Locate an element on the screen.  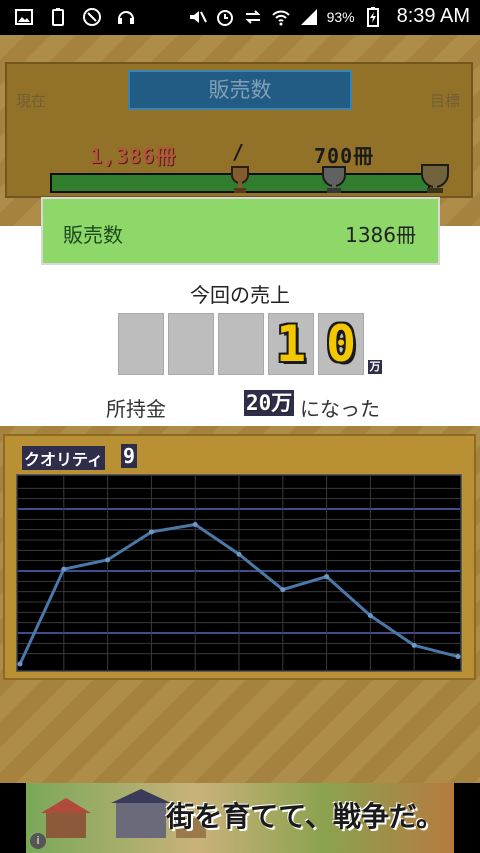
quality-value: 9 is located at coordinates (129, 456).